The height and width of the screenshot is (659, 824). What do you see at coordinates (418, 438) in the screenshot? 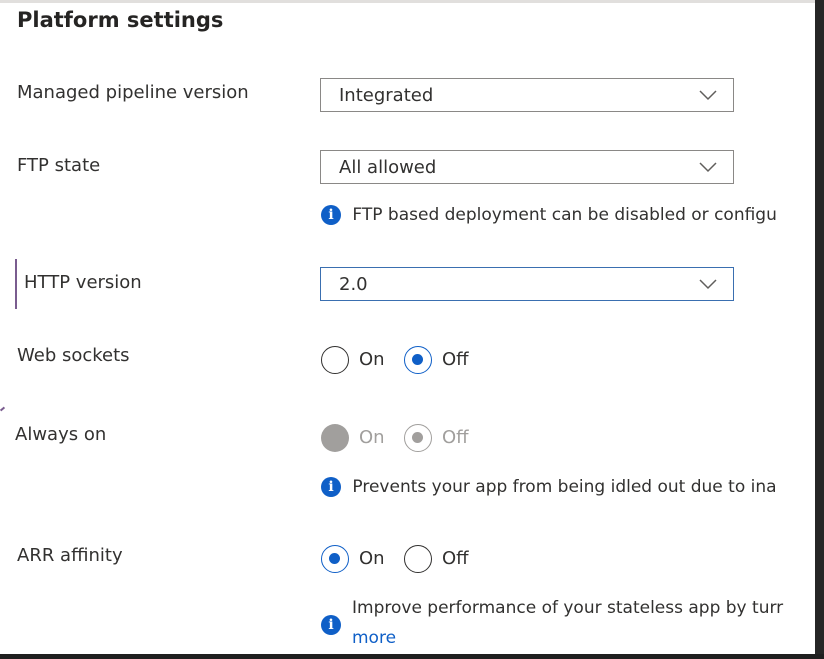
I see `always-on-off-radio` at bounding box center [418, 438].